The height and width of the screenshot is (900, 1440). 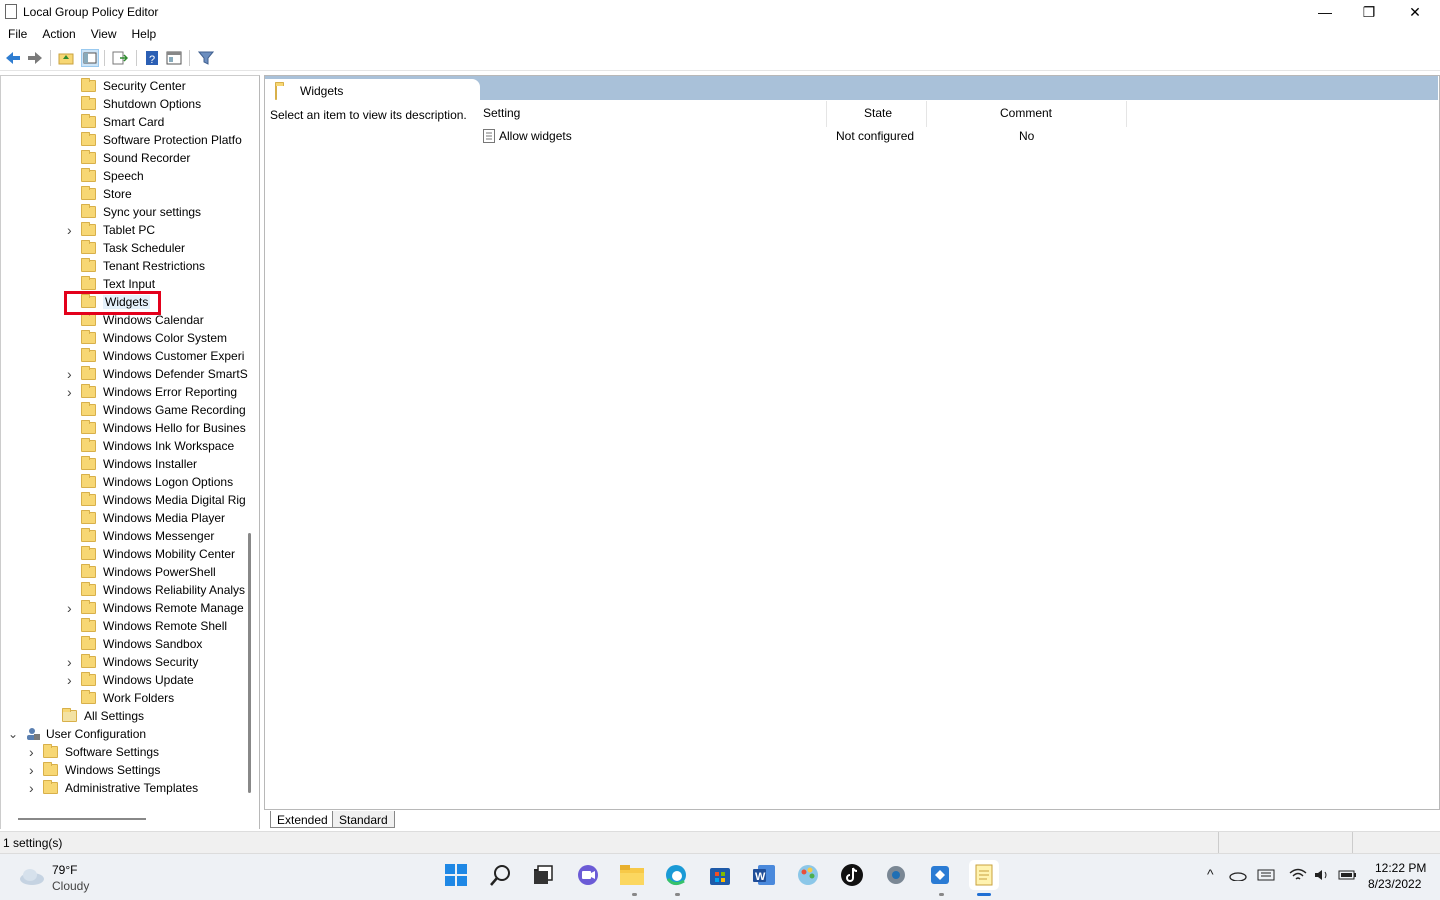 I want to click on tree-item: Software Protection Platfo, so click(x=161, y=140).